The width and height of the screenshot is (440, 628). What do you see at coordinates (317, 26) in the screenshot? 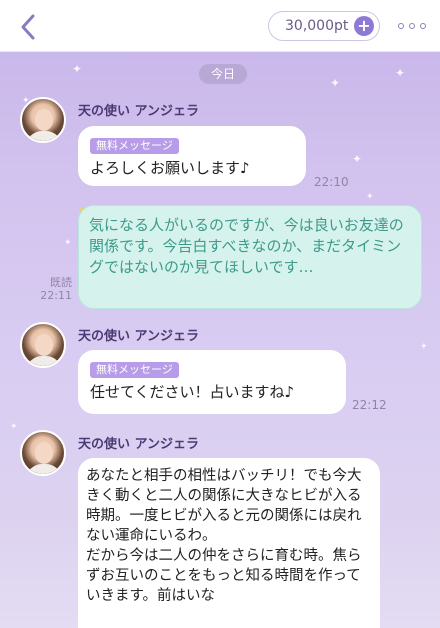
I see `points-value: 30,000pt` at bounding box center [317, 26].